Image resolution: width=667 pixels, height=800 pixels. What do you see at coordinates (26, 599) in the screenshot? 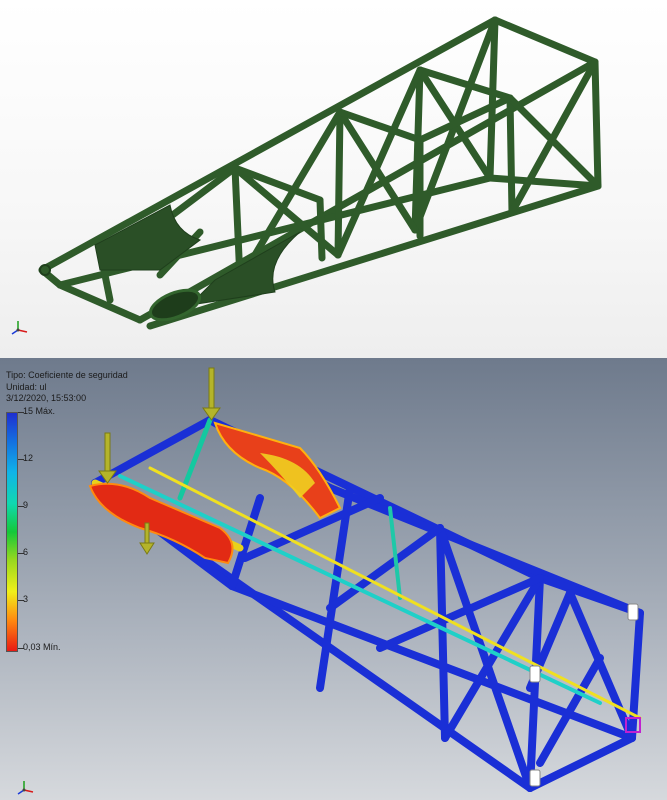
I see `legend-label-3: 3` at bounding box center [26, 599].